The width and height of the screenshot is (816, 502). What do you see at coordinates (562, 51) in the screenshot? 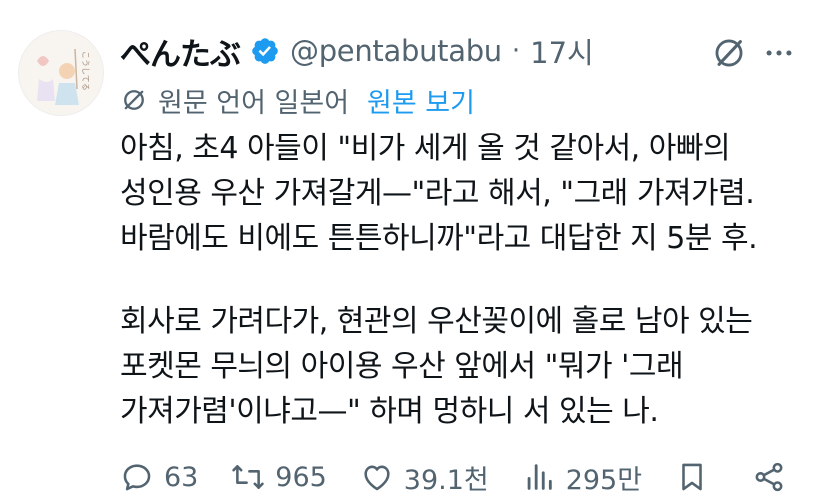
I see `post-time: 17시` at bounding box center [562, 51].